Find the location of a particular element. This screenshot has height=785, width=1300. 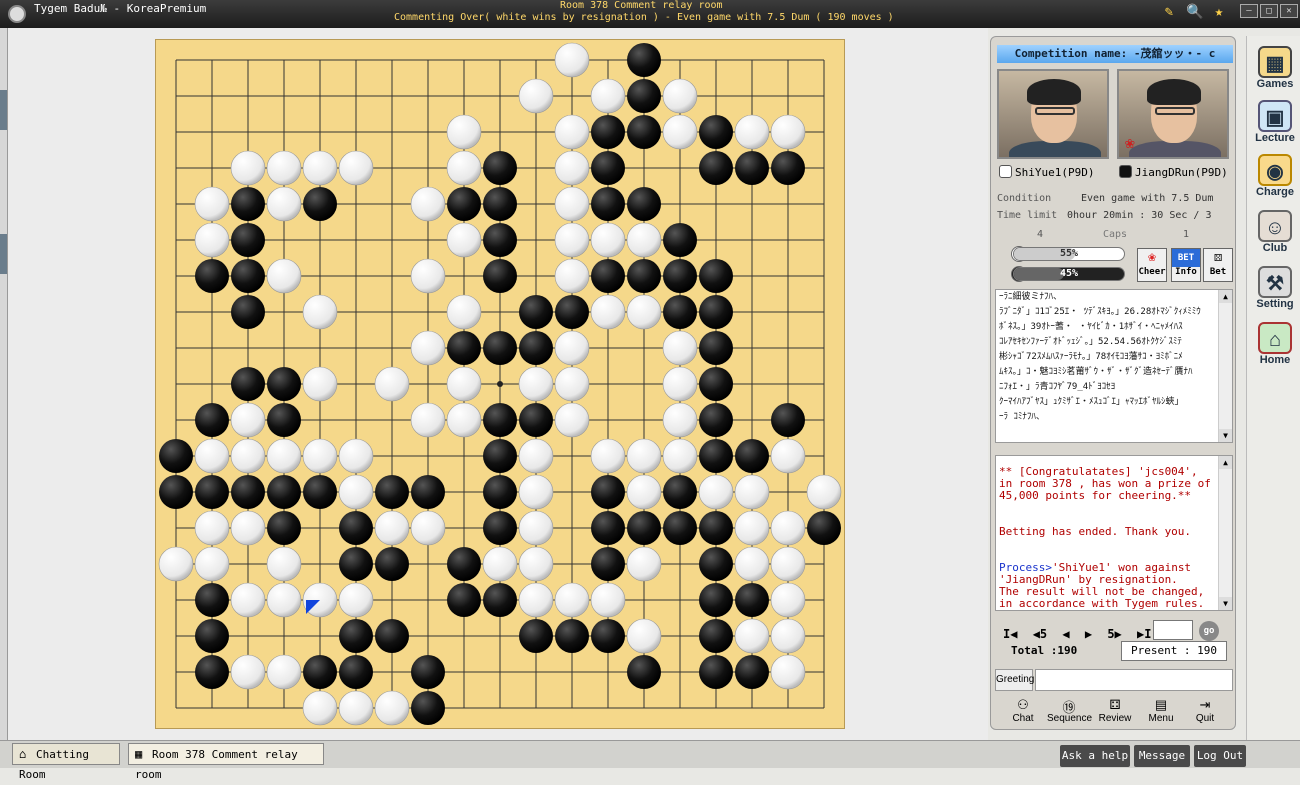

prev-move-button: ◀ is located at coordinates (1065, 634).